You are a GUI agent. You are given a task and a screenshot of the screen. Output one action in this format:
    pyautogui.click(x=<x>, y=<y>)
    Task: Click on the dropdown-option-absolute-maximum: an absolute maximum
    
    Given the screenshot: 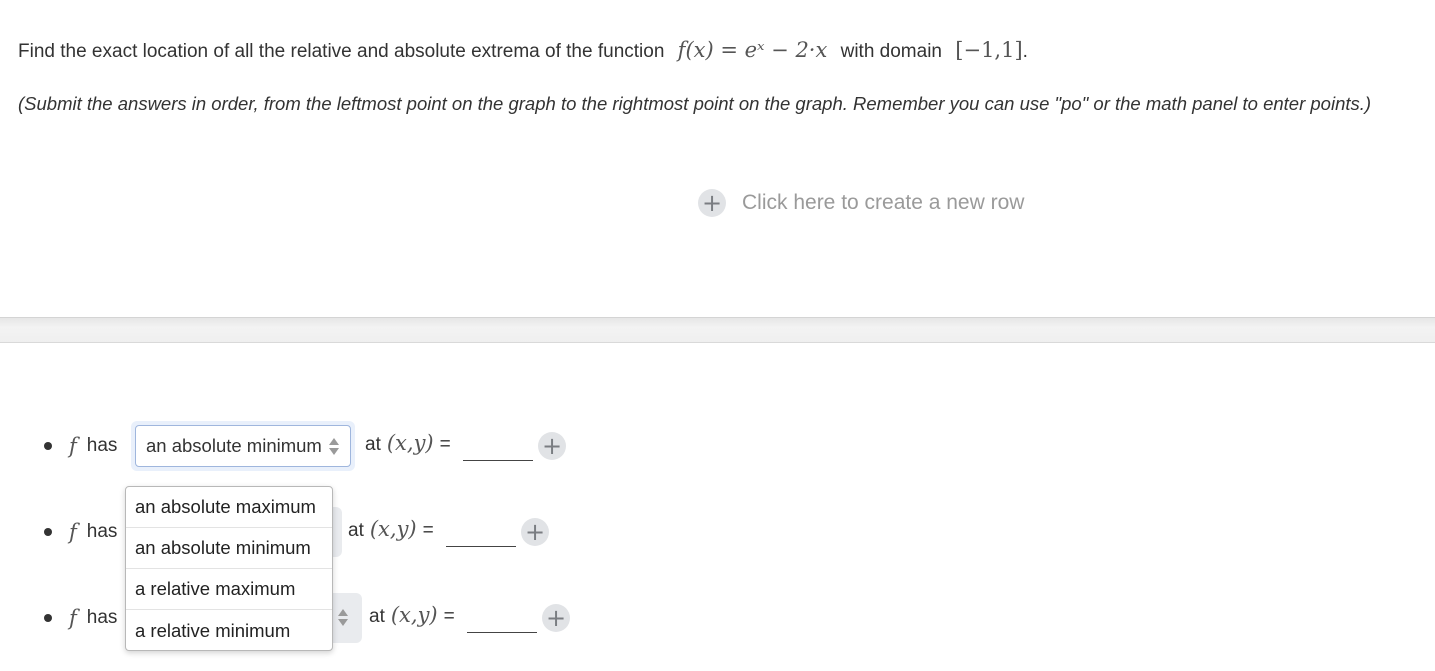 What is the action you would take?
    pyautogui.click(x=229, y=507)
    